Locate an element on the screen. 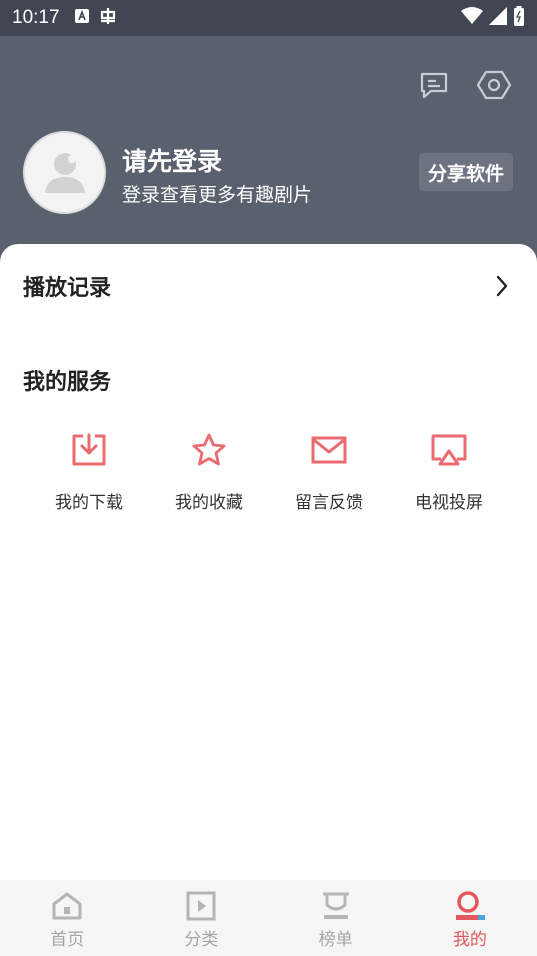  header-actions is located at coordinates (464, 85).